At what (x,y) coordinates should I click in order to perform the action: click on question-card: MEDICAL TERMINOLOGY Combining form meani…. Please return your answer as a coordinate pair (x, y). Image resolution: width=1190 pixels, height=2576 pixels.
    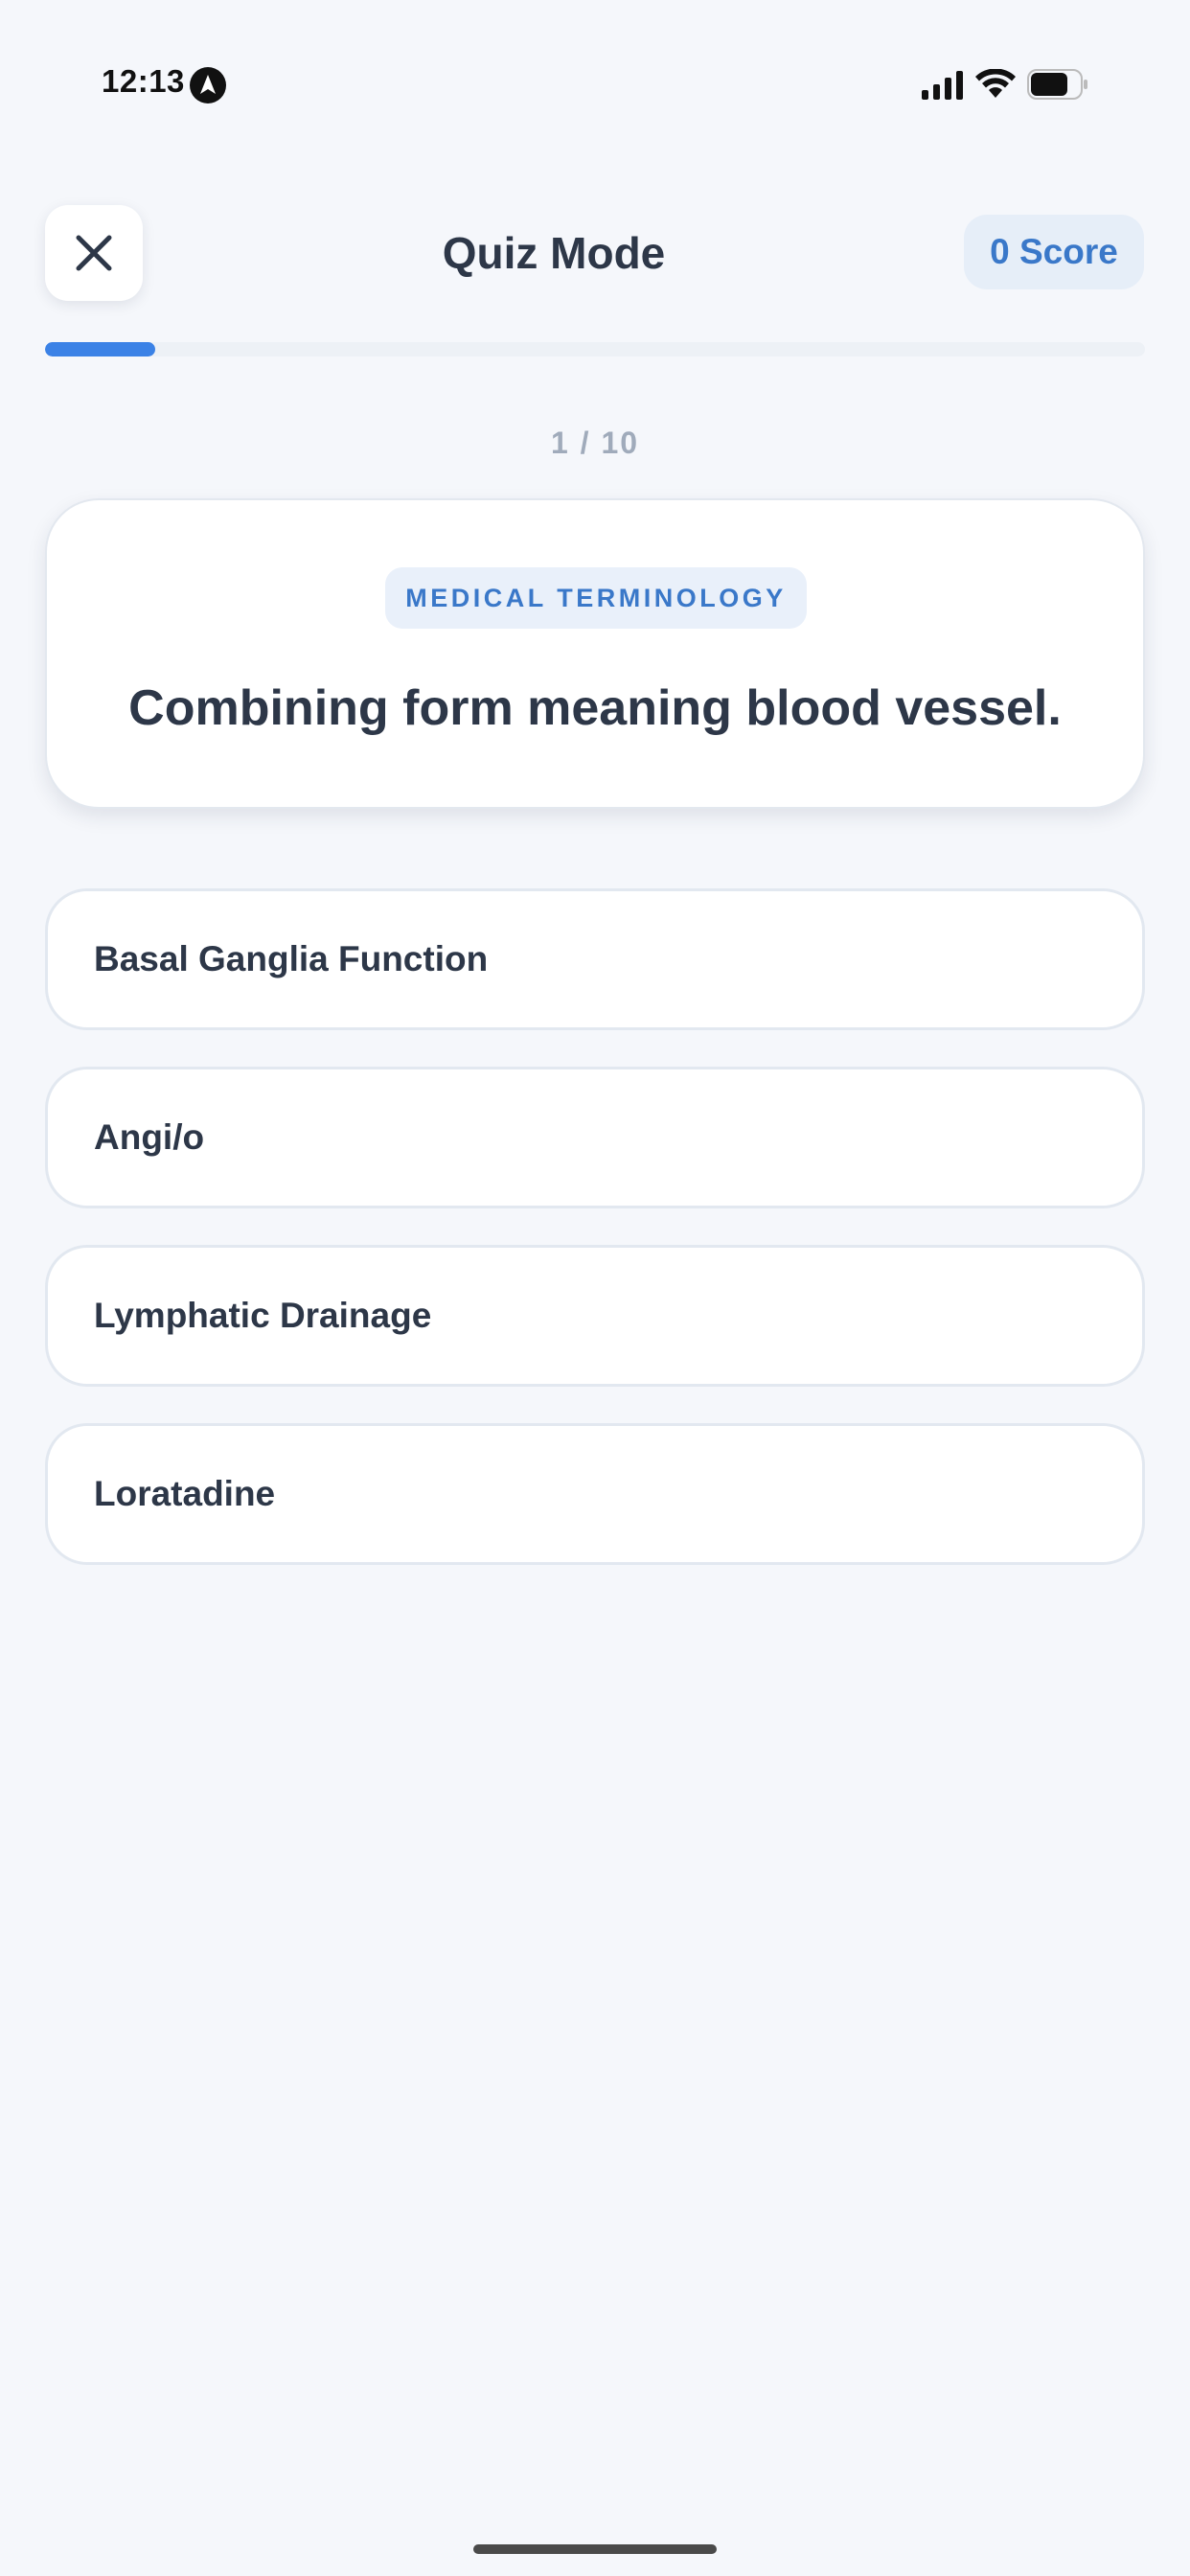
    Looking at the image, I should click on (595, 653).